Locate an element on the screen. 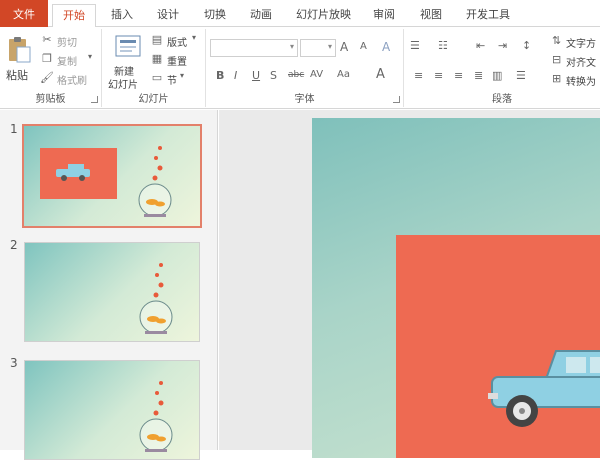  cut-button: ✂ 剪切 is located at coordinates (69, 41).